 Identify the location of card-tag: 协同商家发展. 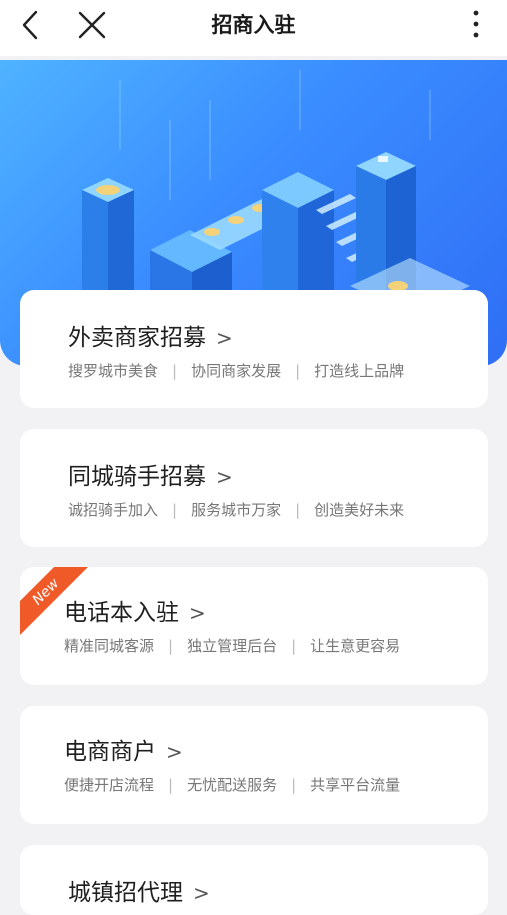
(236, 371).